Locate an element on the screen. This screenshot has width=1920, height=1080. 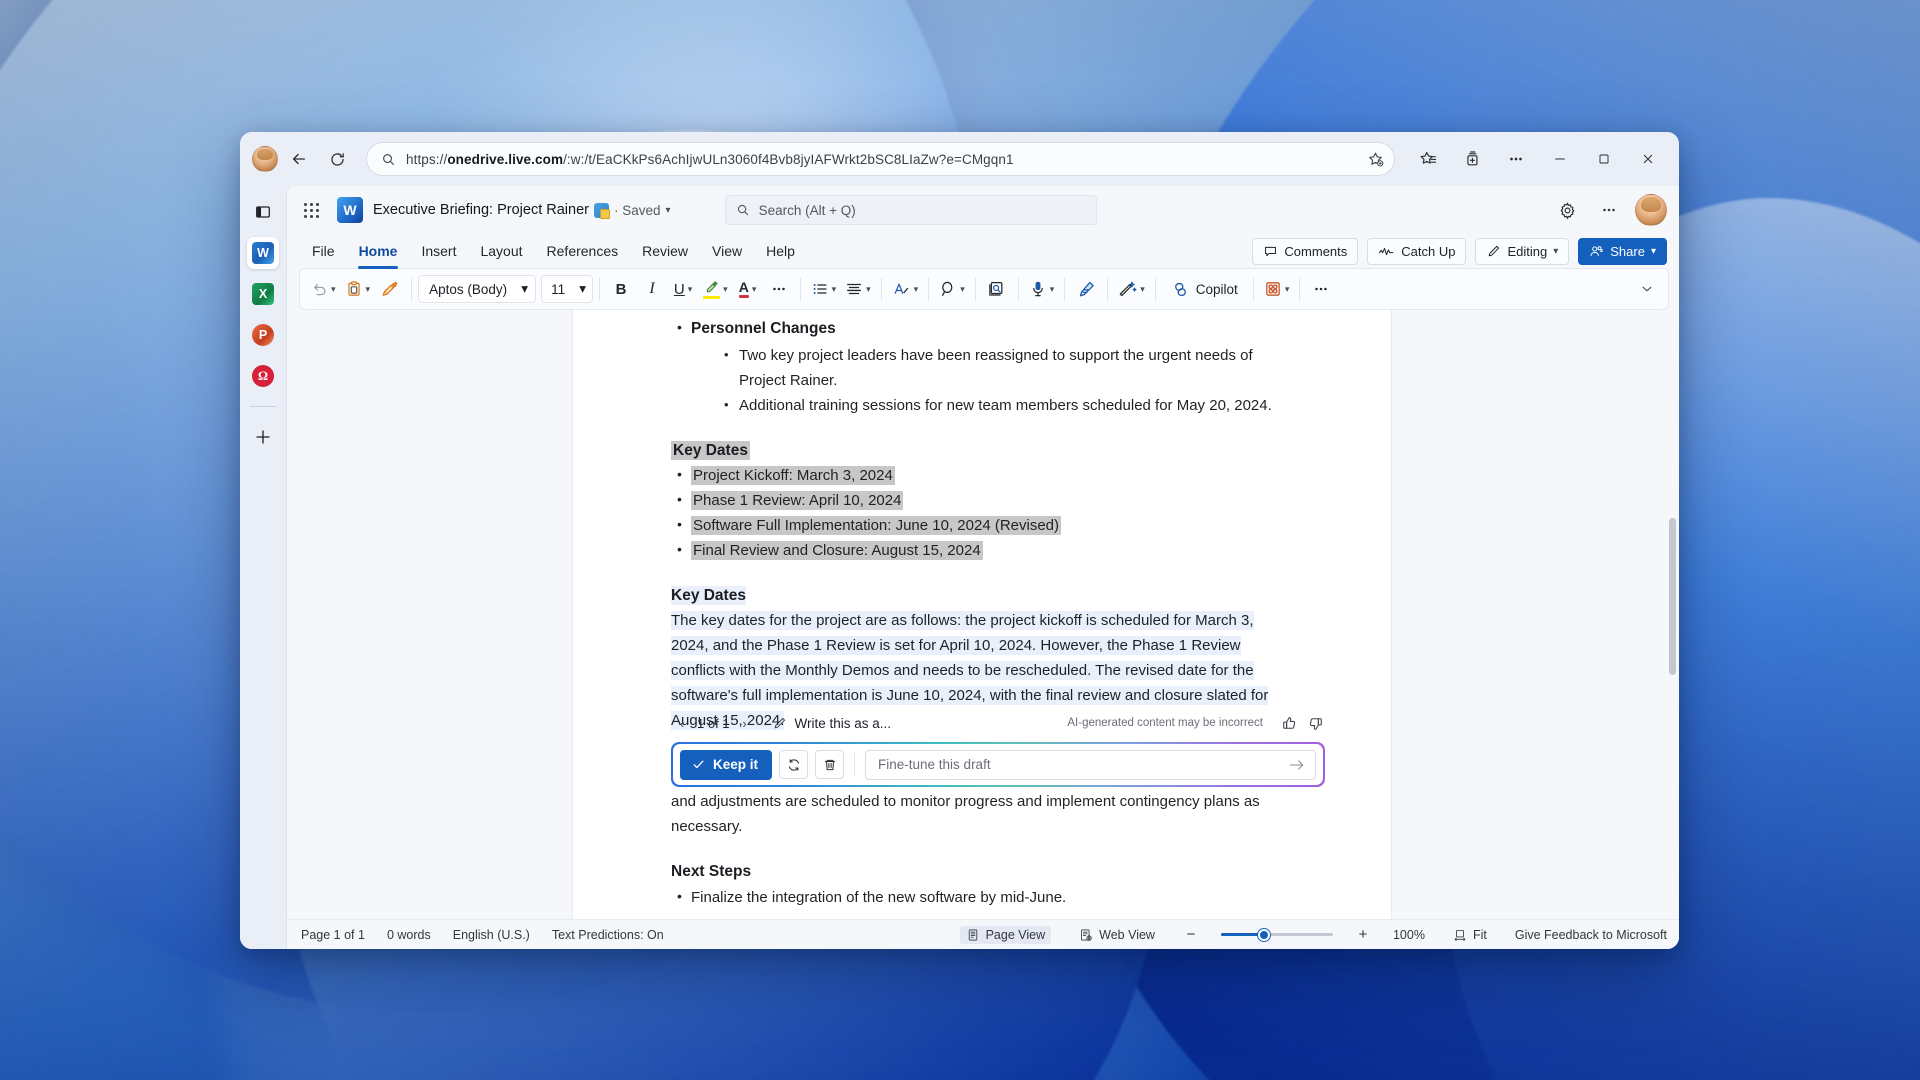
font-color-button: A ▾ is located at coordinates (748, 289).